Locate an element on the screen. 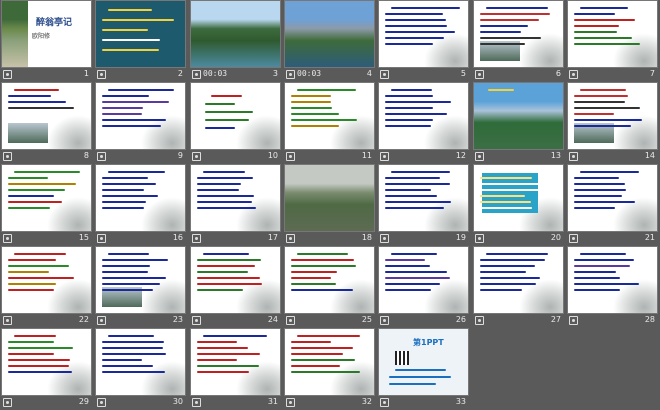 This screenshot has width=660, height=410. slide-thumbnail: 24 is located at coordinates (236, 287).